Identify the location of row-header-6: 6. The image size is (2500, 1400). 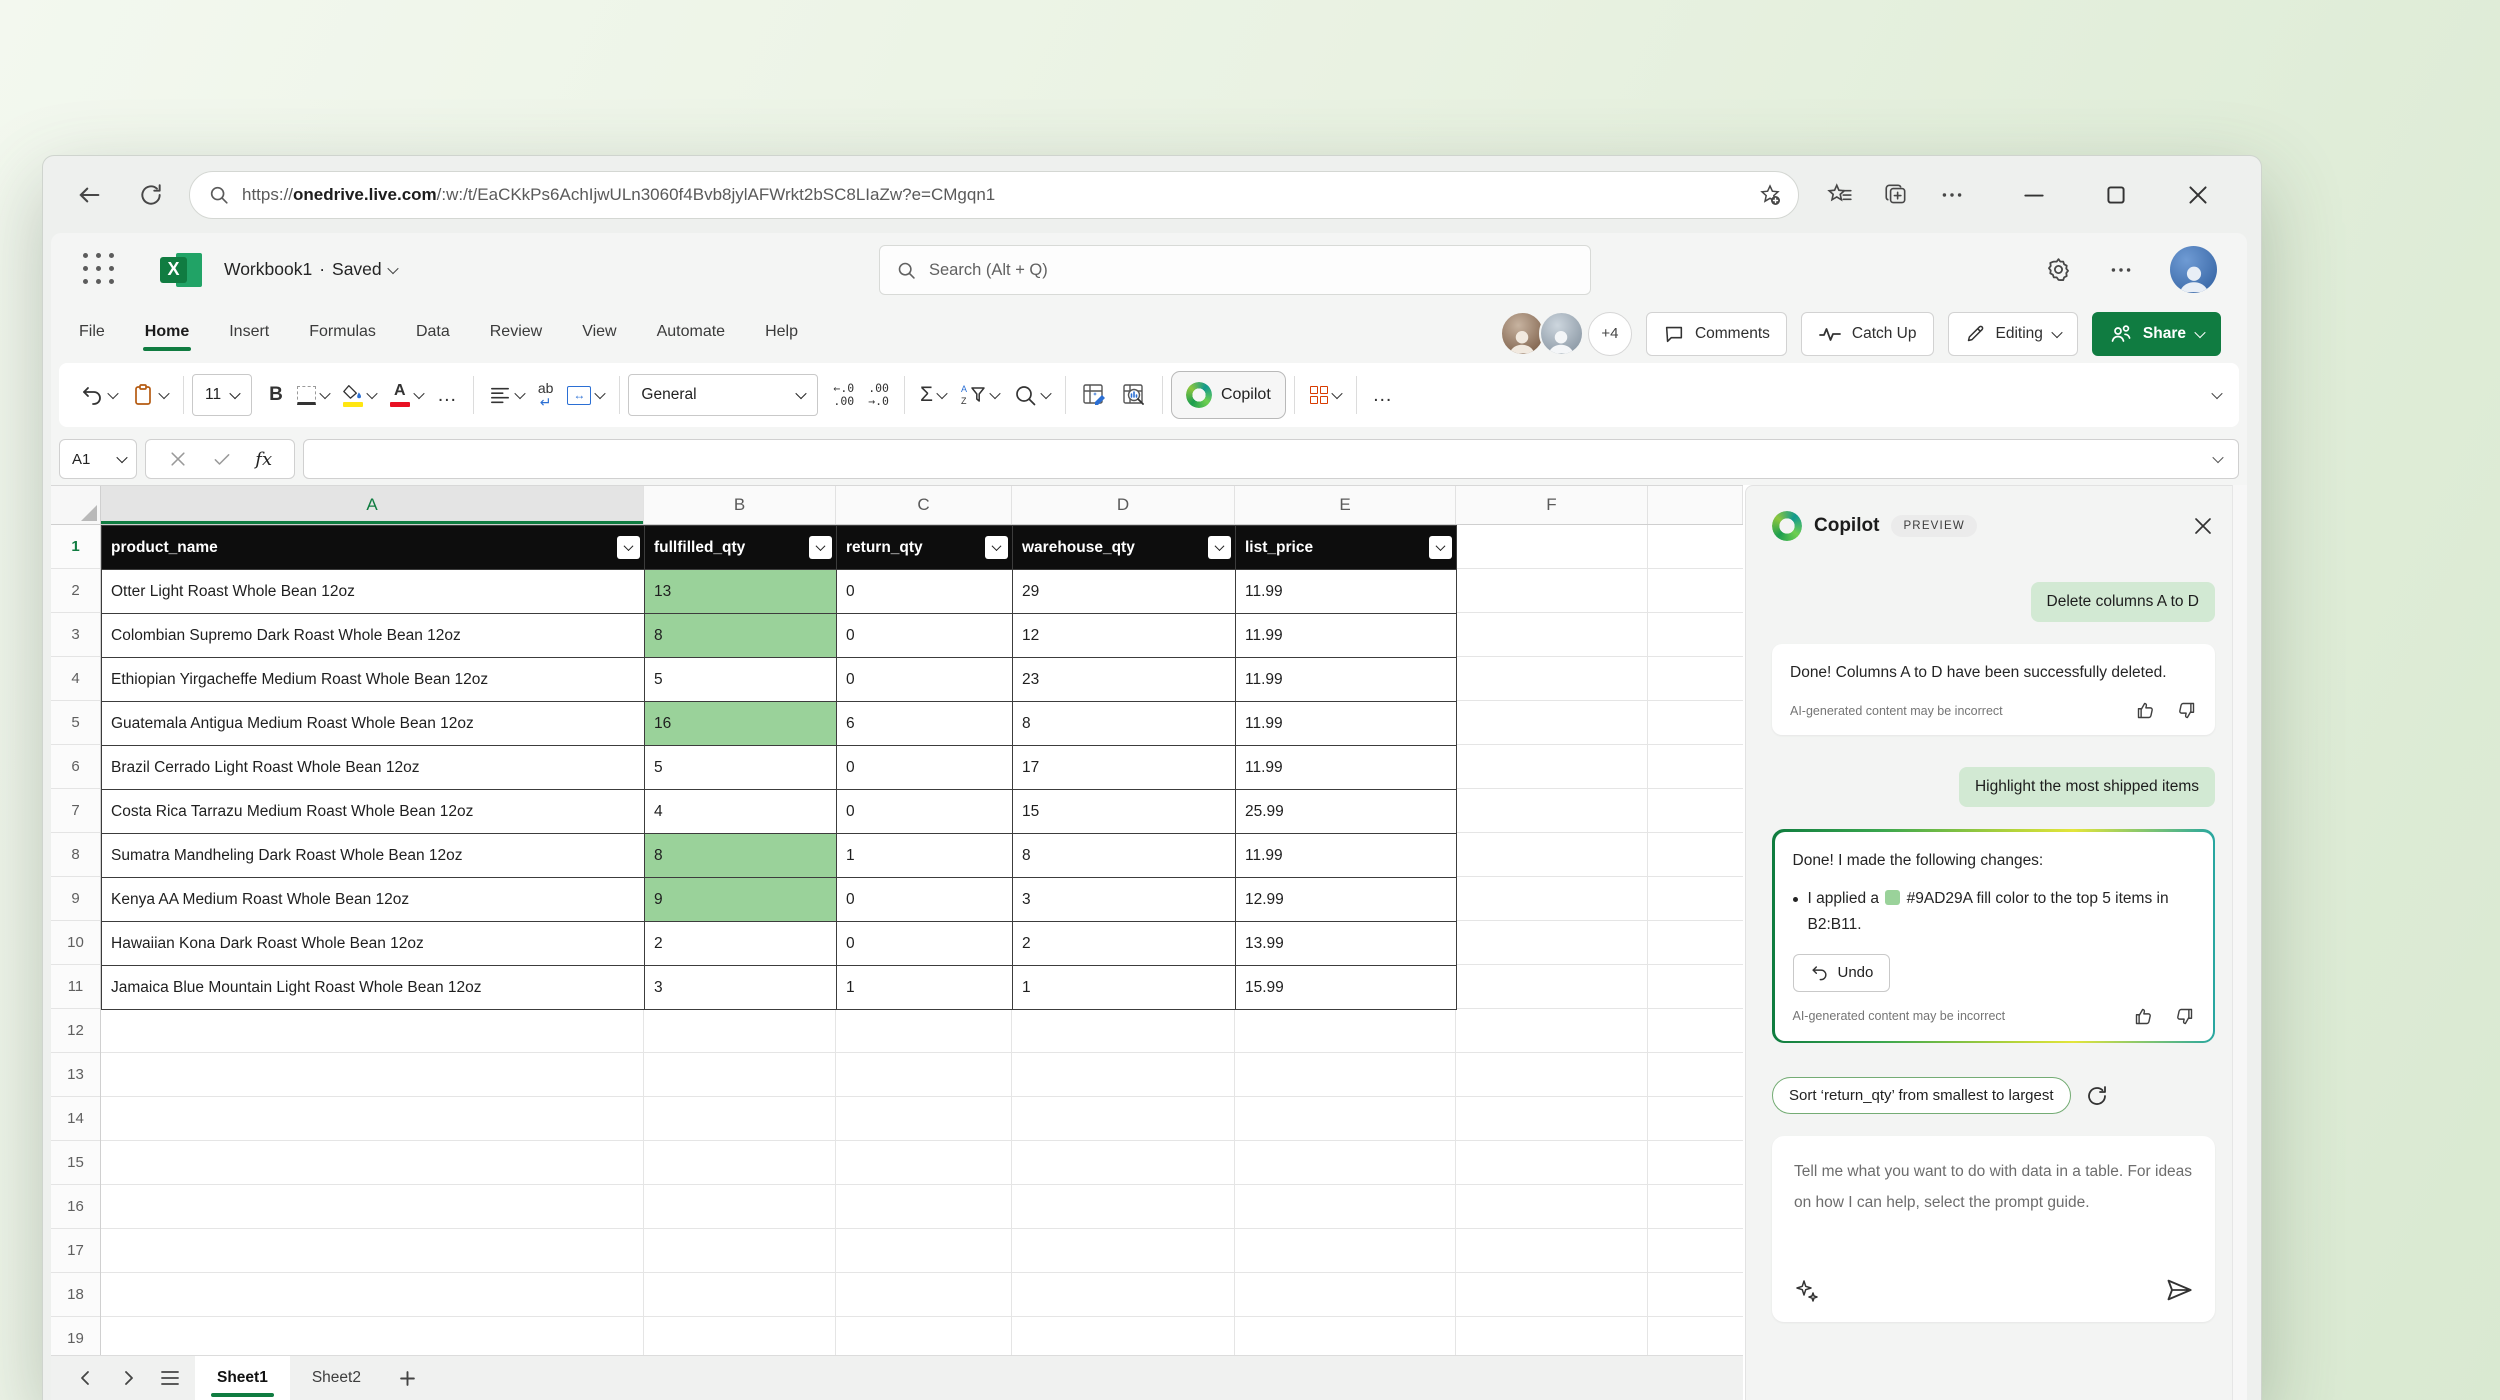
(75, 767).